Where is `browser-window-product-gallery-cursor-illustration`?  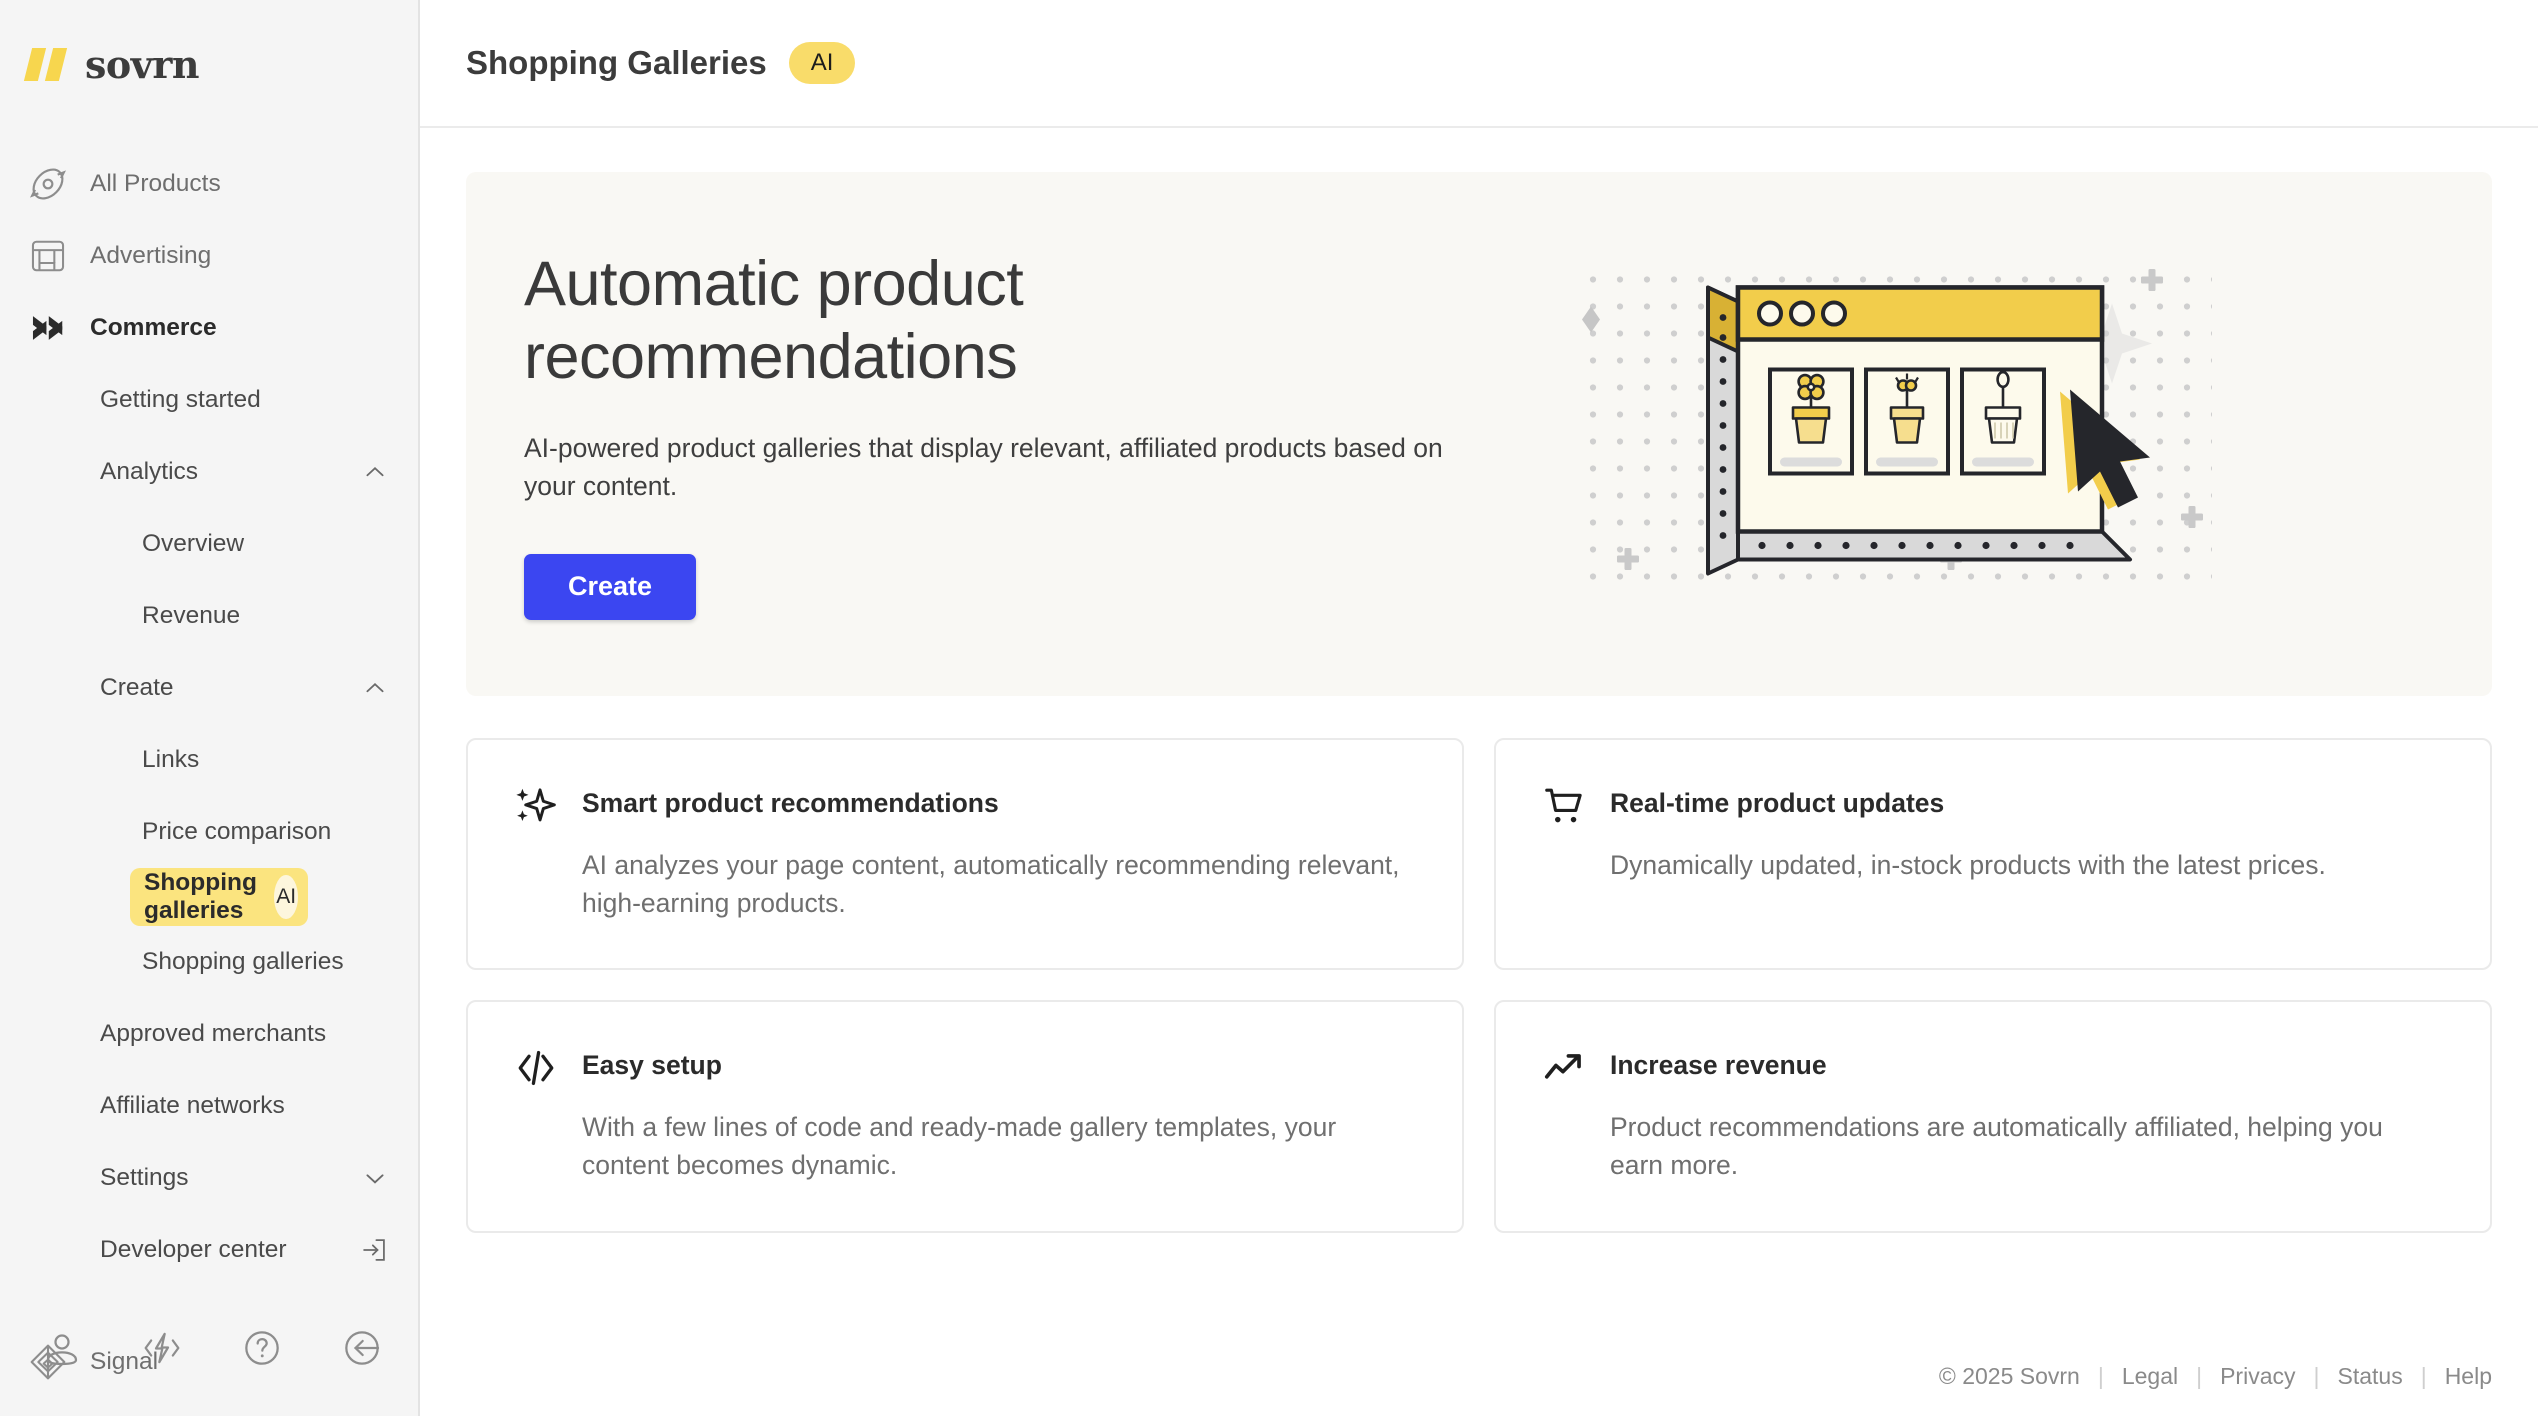
browser-window-product-gallery-cursor-illustration is located at coordinates (1892, 421).